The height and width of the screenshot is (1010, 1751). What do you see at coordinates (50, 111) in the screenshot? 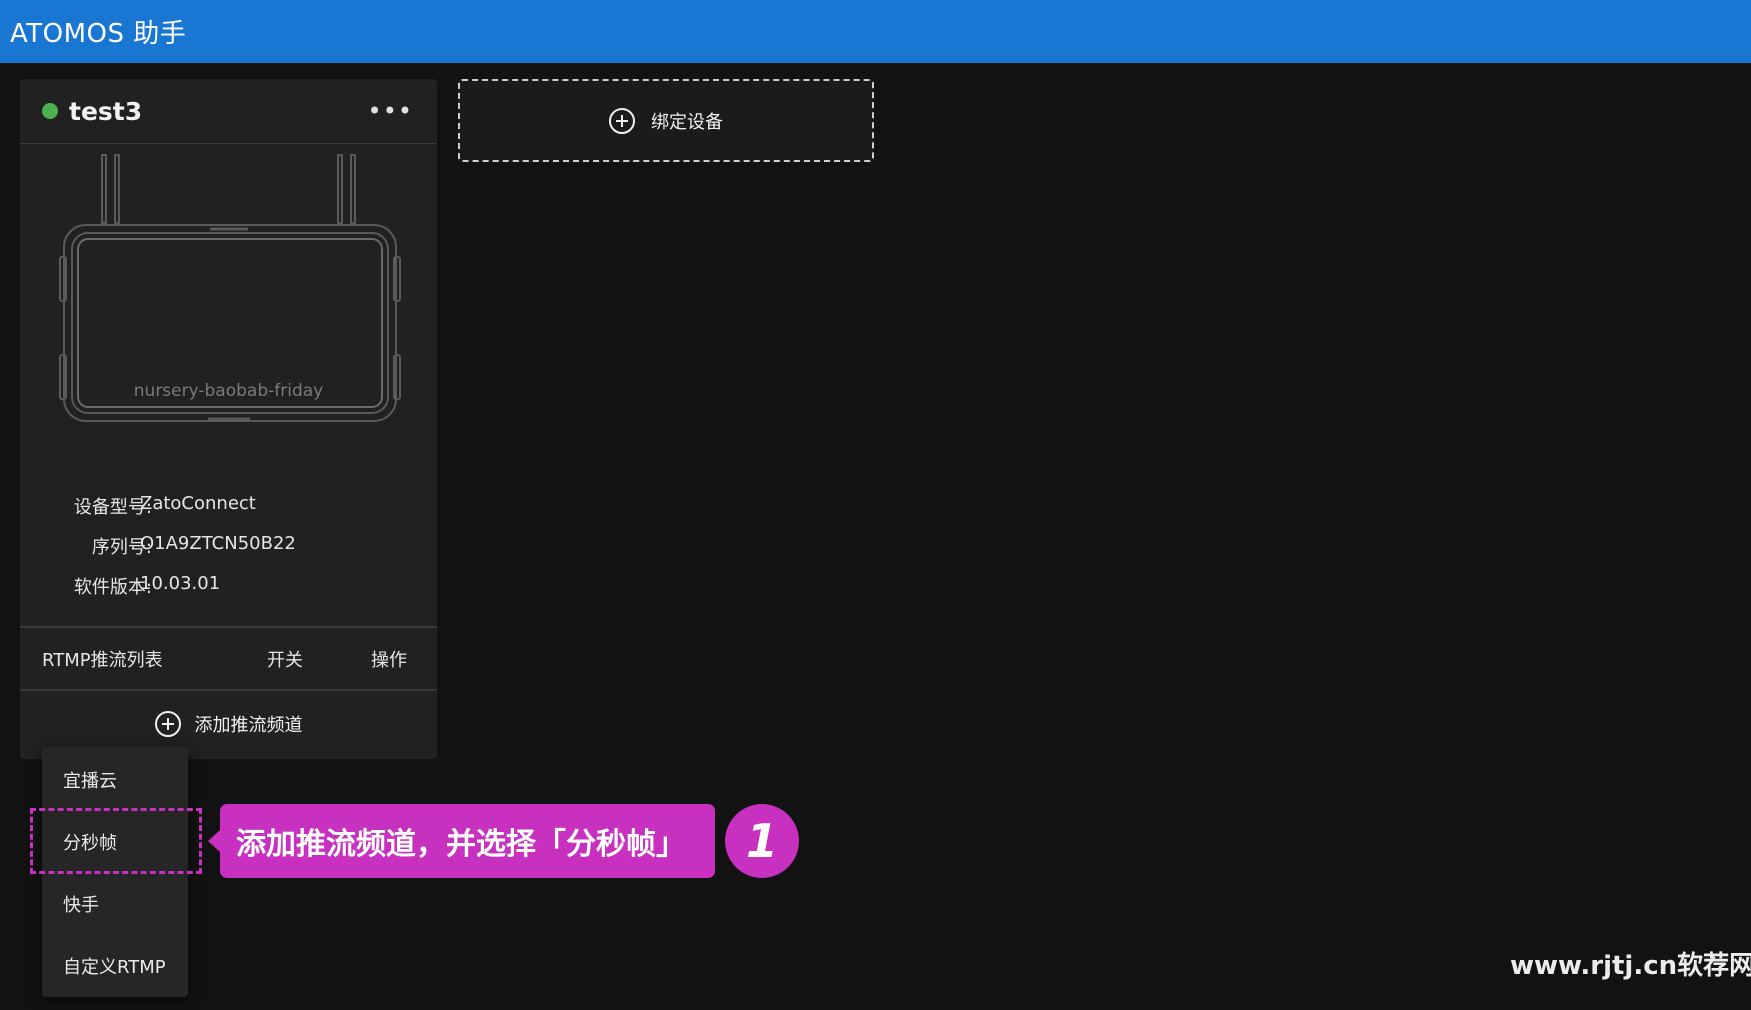
I see `online-status-icon` at bounding box center [50, 111].